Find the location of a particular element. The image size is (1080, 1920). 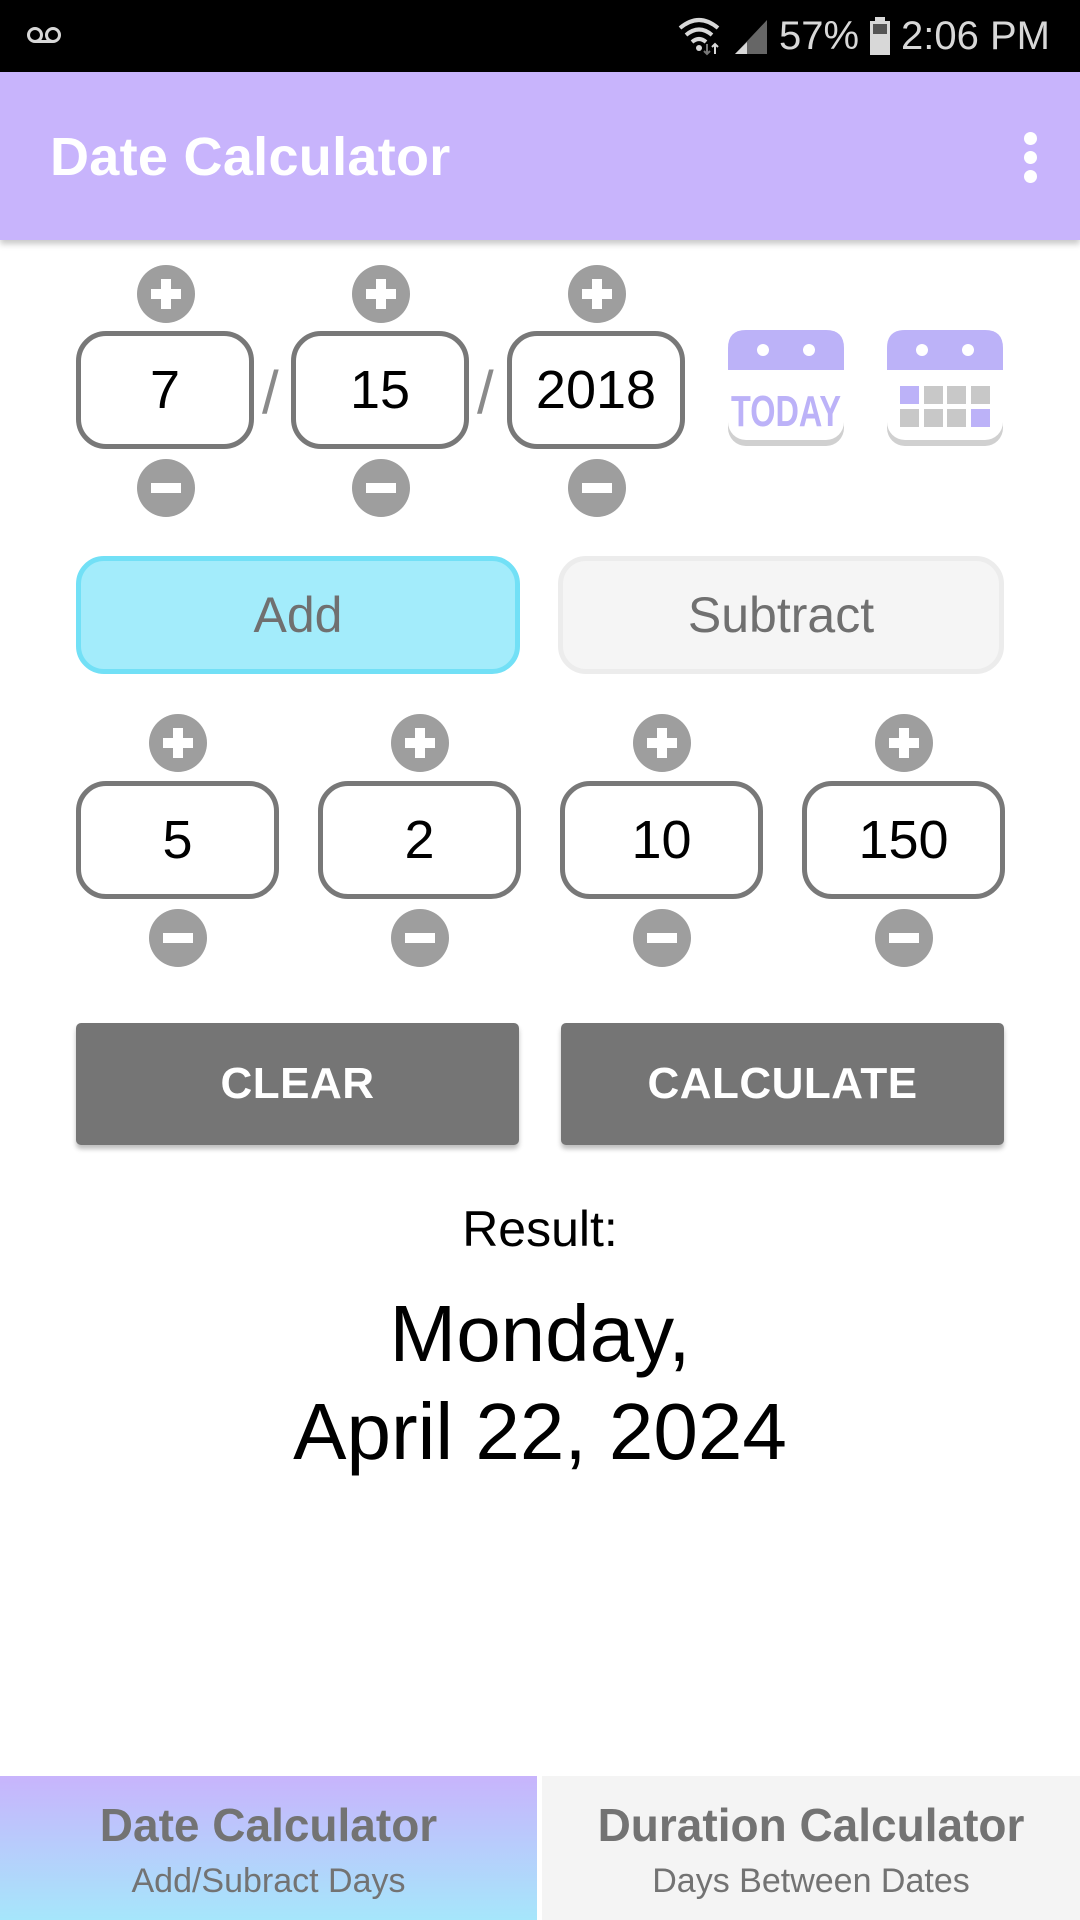

clock: 2:06 PM is located at coordinates (975, 35).